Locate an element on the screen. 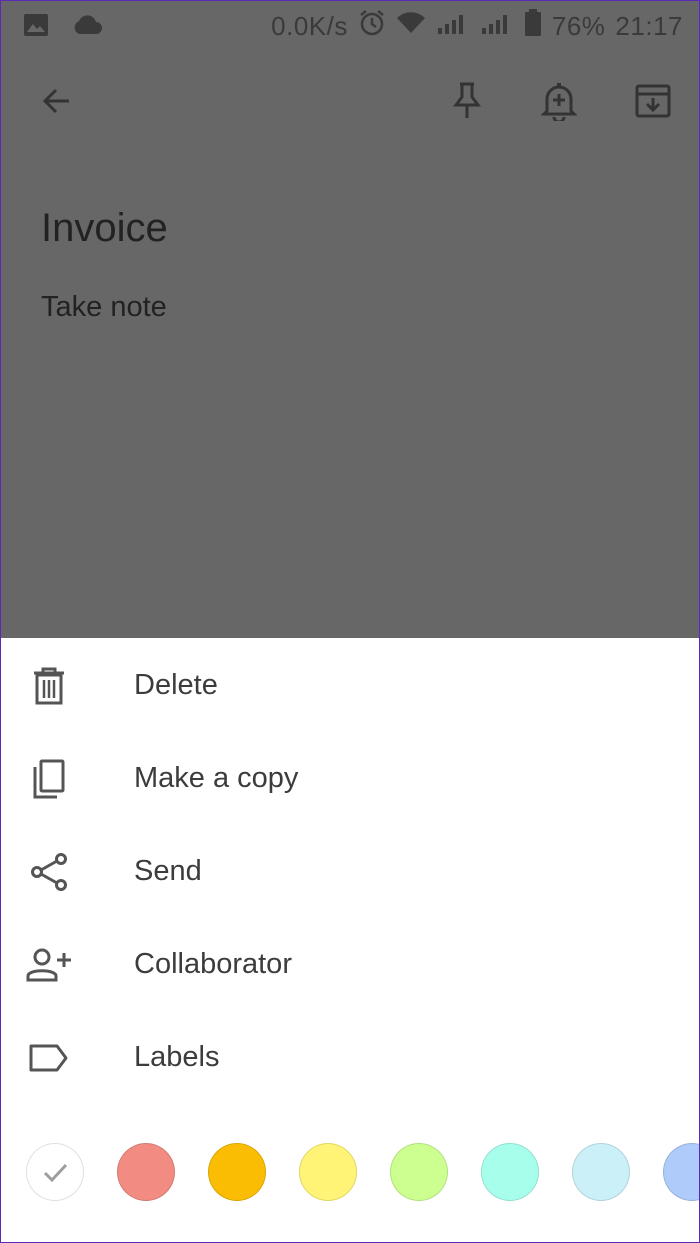  back-arrow-icon is located at coordinates (57, 103).